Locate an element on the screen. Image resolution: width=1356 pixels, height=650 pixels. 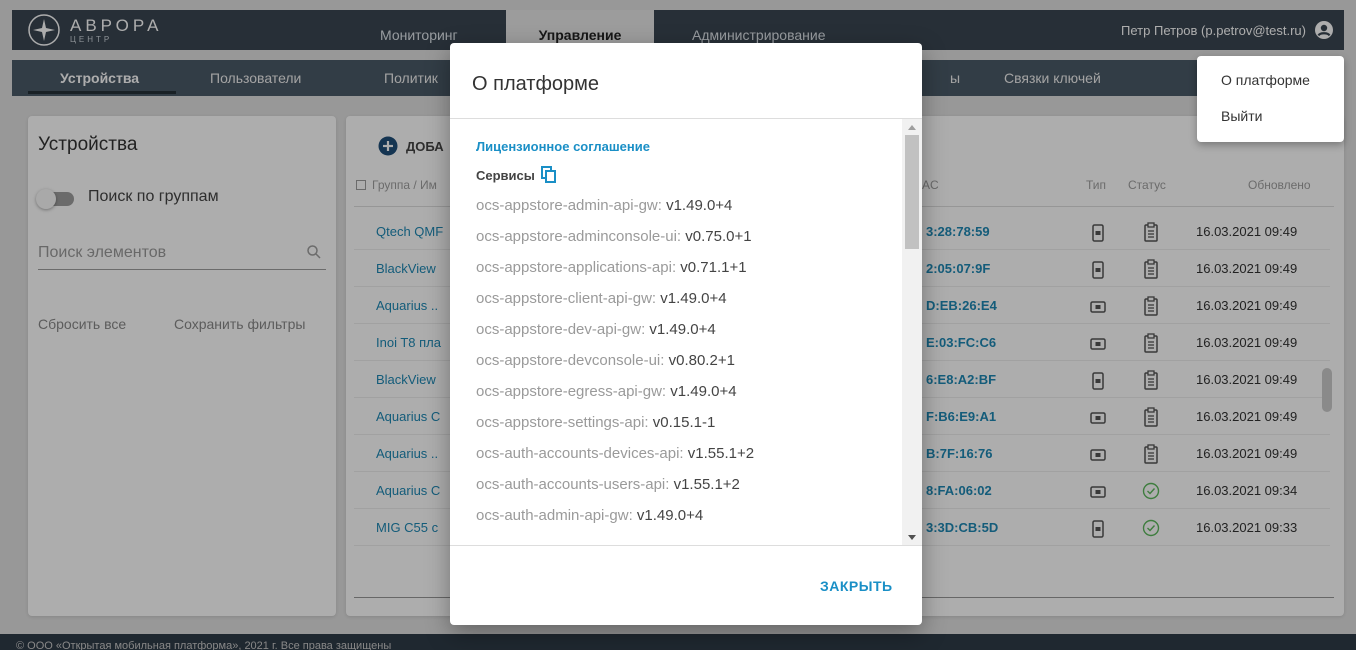
service-version: v0.75.0+1 is located at coordinates (718, 236).